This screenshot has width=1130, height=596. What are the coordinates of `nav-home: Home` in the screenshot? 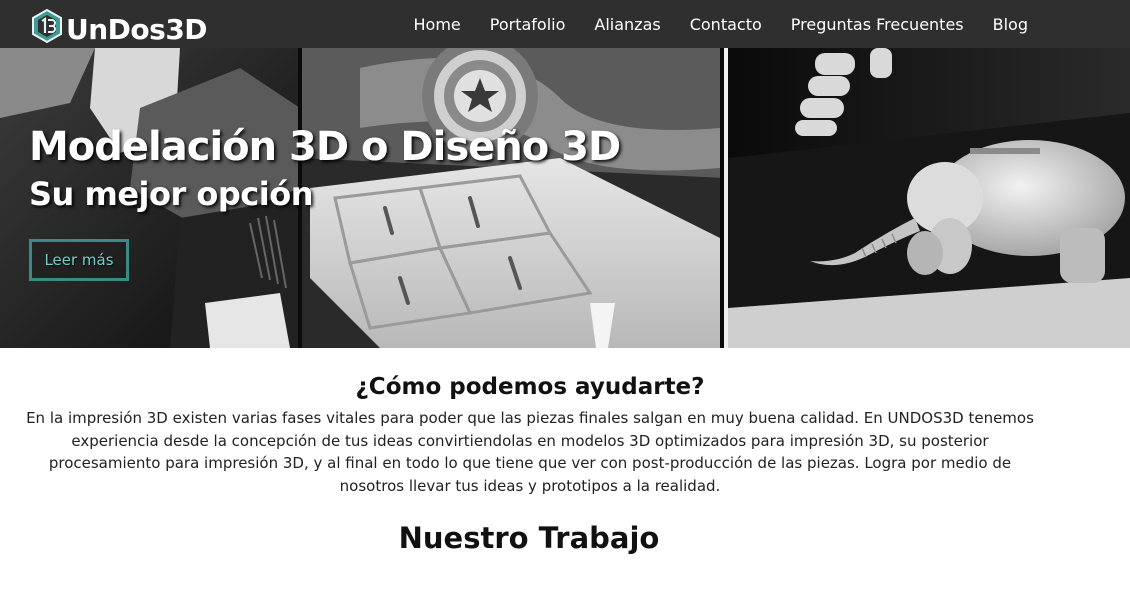 It's located at (437, 24).